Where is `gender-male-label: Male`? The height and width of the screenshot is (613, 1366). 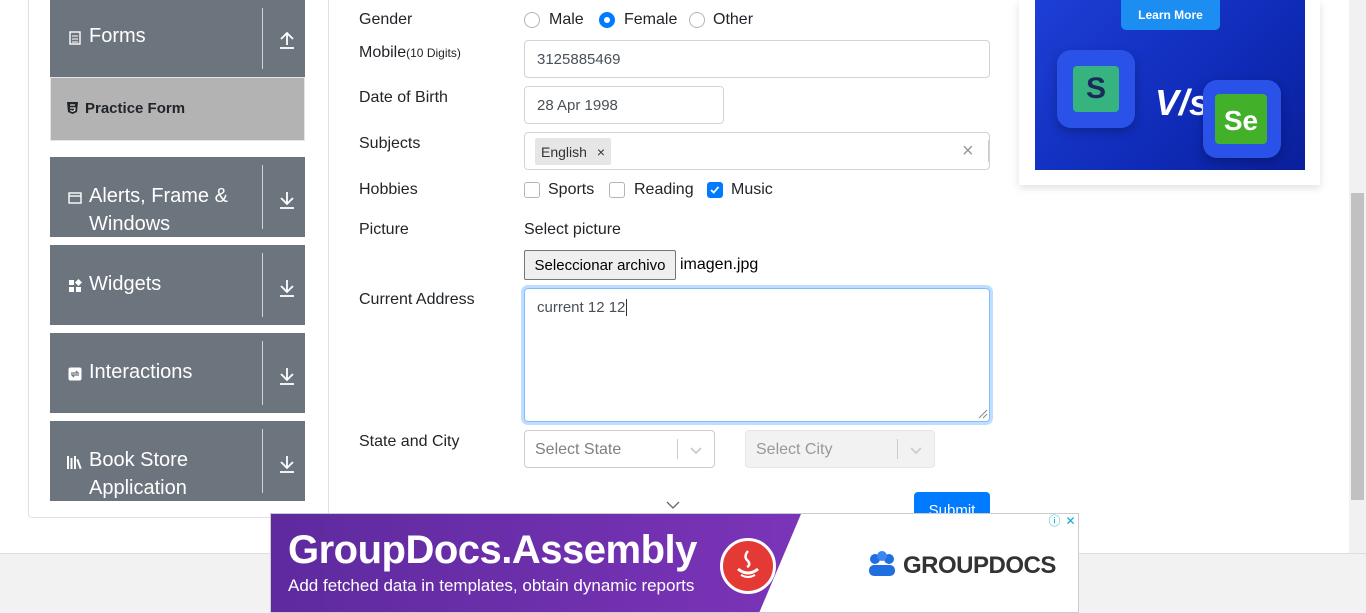
gender-male-label: Male is located at coordinates (566, 20).